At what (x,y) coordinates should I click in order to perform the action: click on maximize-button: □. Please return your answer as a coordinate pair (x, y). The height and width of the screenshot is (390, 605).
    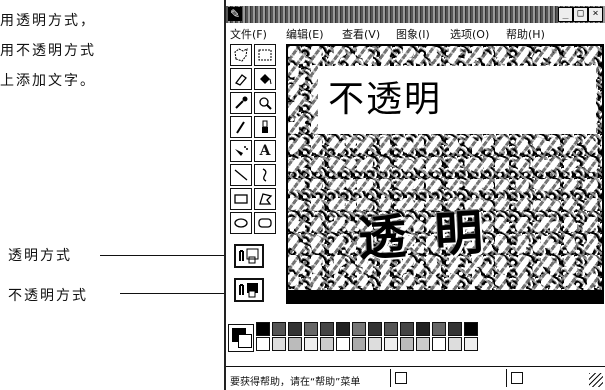
    Looking at the image, I should click on (580, 14).